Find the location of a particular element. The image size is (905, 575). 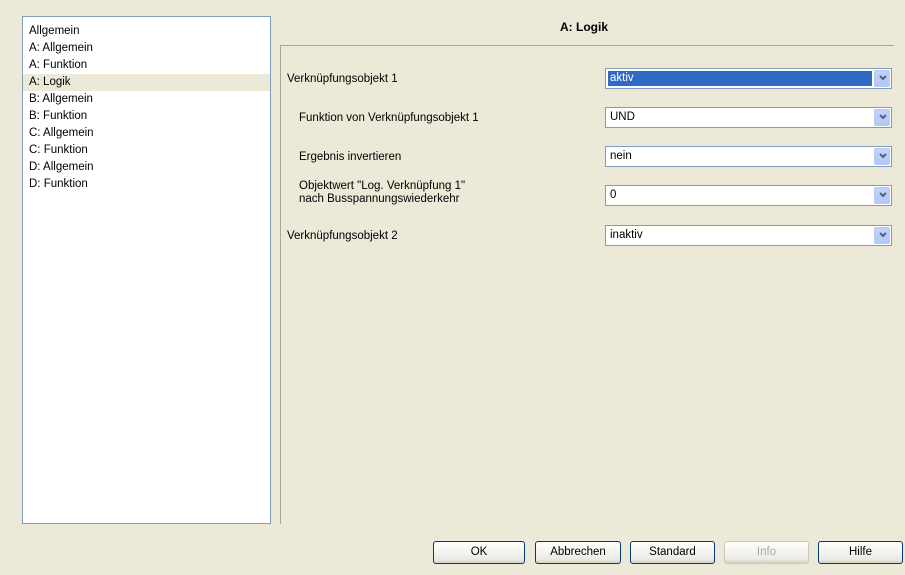

verknuepfungsobjekt-1-select: aktiv is located at coordinates (748, 78).